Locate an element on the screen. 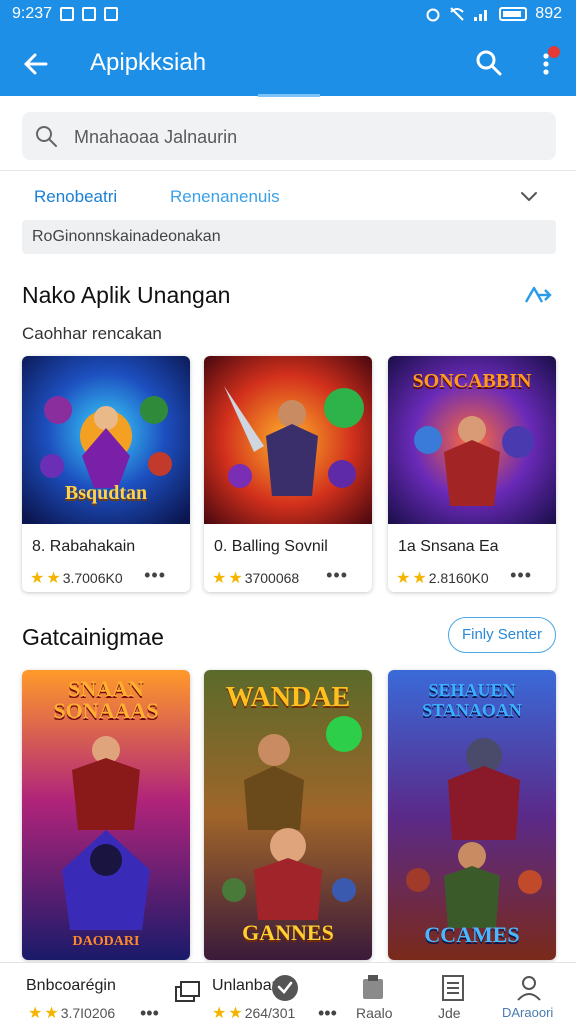 This screenshot has height=1025, width=576. signal-icon is located at coordinates (481, 15).